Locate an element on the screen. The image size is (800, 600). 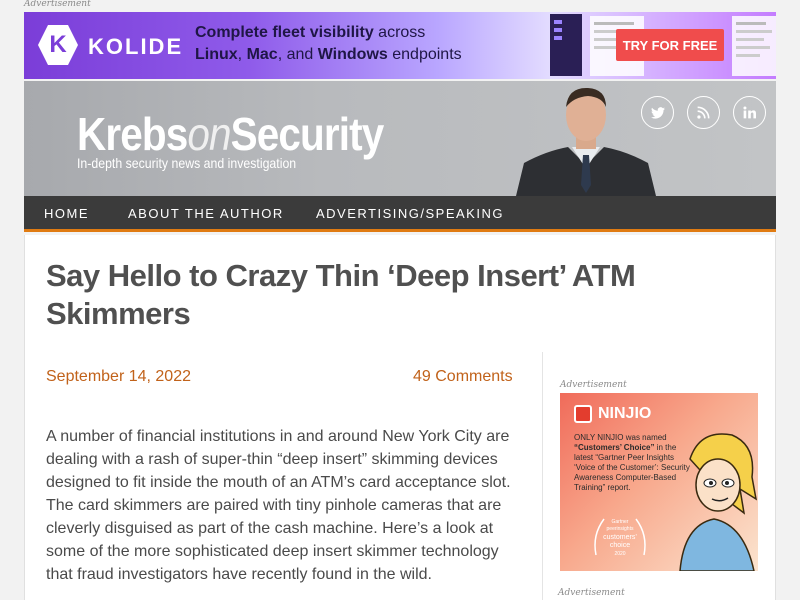
svg-text: customers’ is located at coordinates (620, 537).